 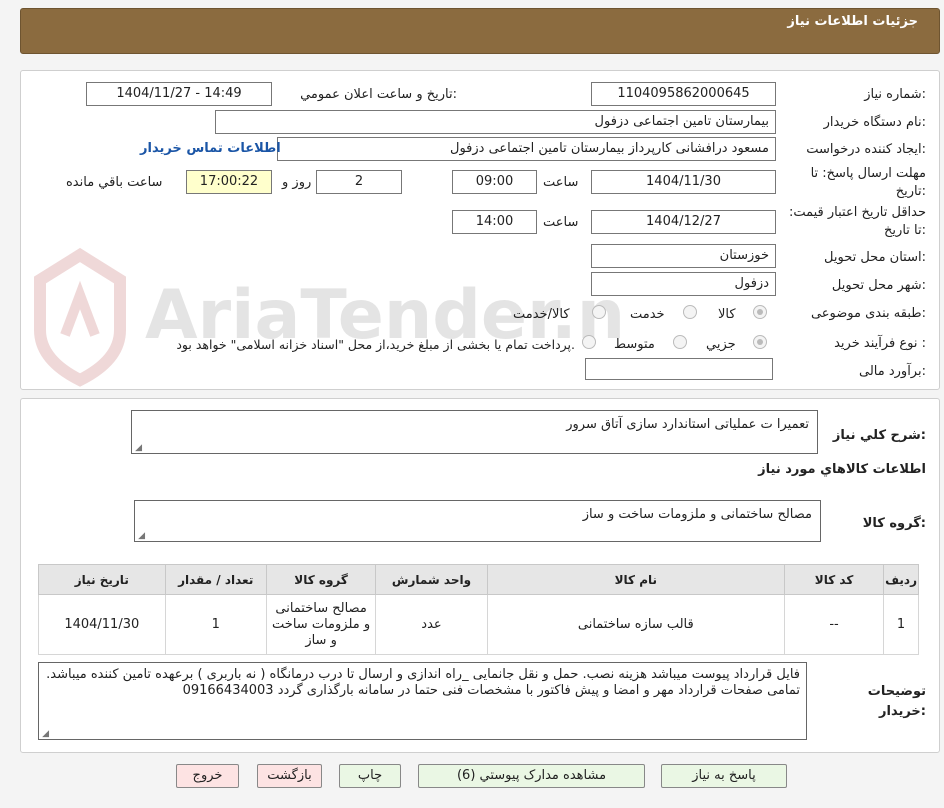 I want to click on reply-button: پاسخ به نیاز, so click(x=724, y=776).